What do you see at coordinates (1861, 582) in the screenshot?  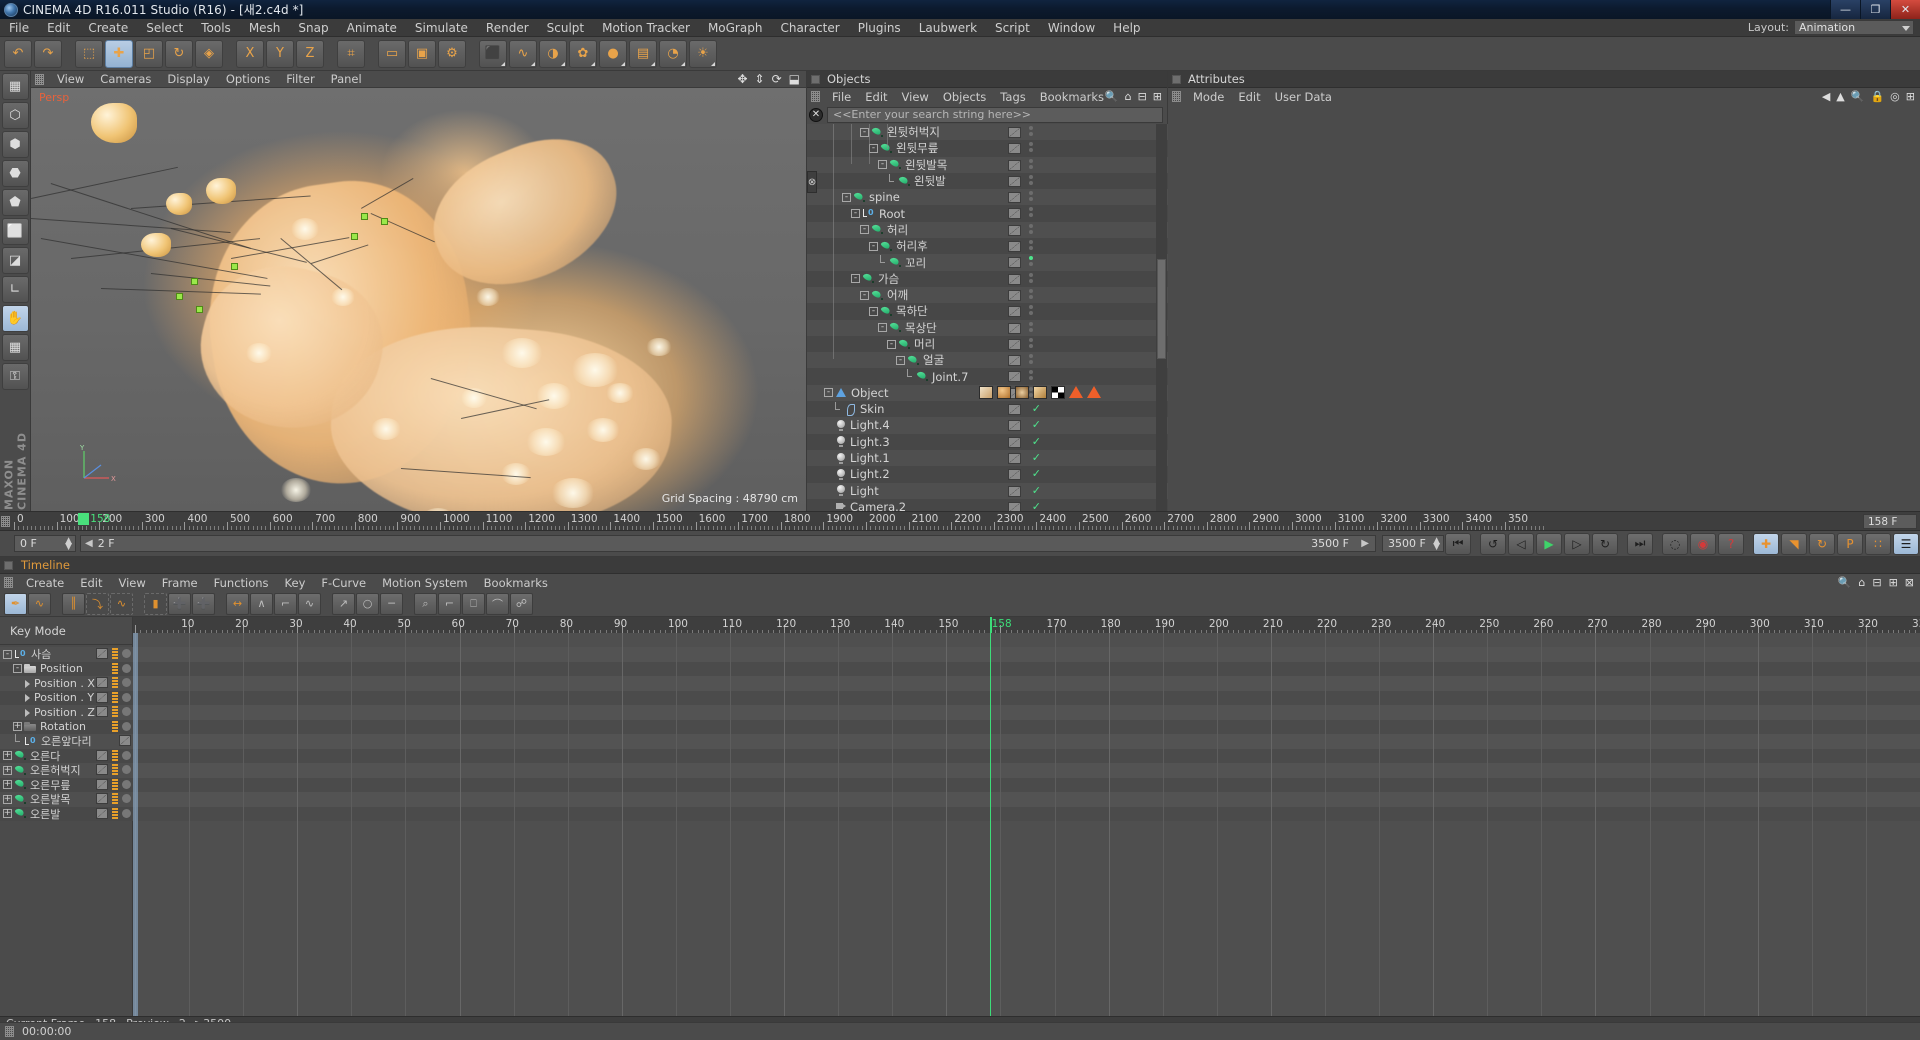 I see `home-icon: ⌂` at bounding box center [1861, 582].